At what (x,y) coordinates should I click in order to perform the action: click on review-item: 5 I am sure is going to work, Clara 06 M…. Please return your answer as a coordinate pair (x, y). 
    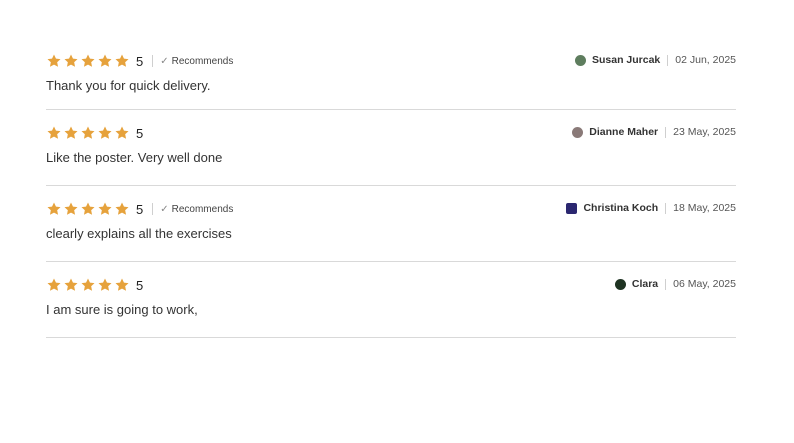
    Looking at the image, I should click on (391, 300).